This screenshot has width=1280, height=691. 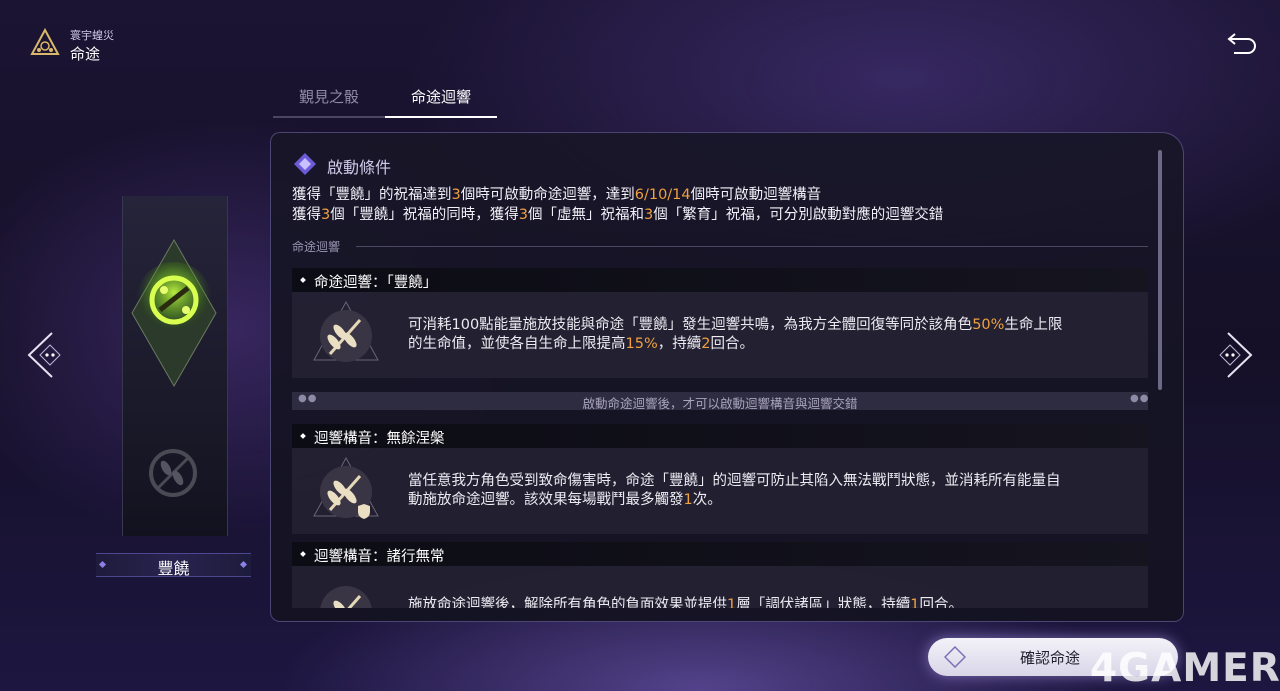 What do you see at coordinates (720, 554) in the screenshot?
I see `resonance-block-header: 迴響構音：諸行無常` at bounding box center [720, 554].